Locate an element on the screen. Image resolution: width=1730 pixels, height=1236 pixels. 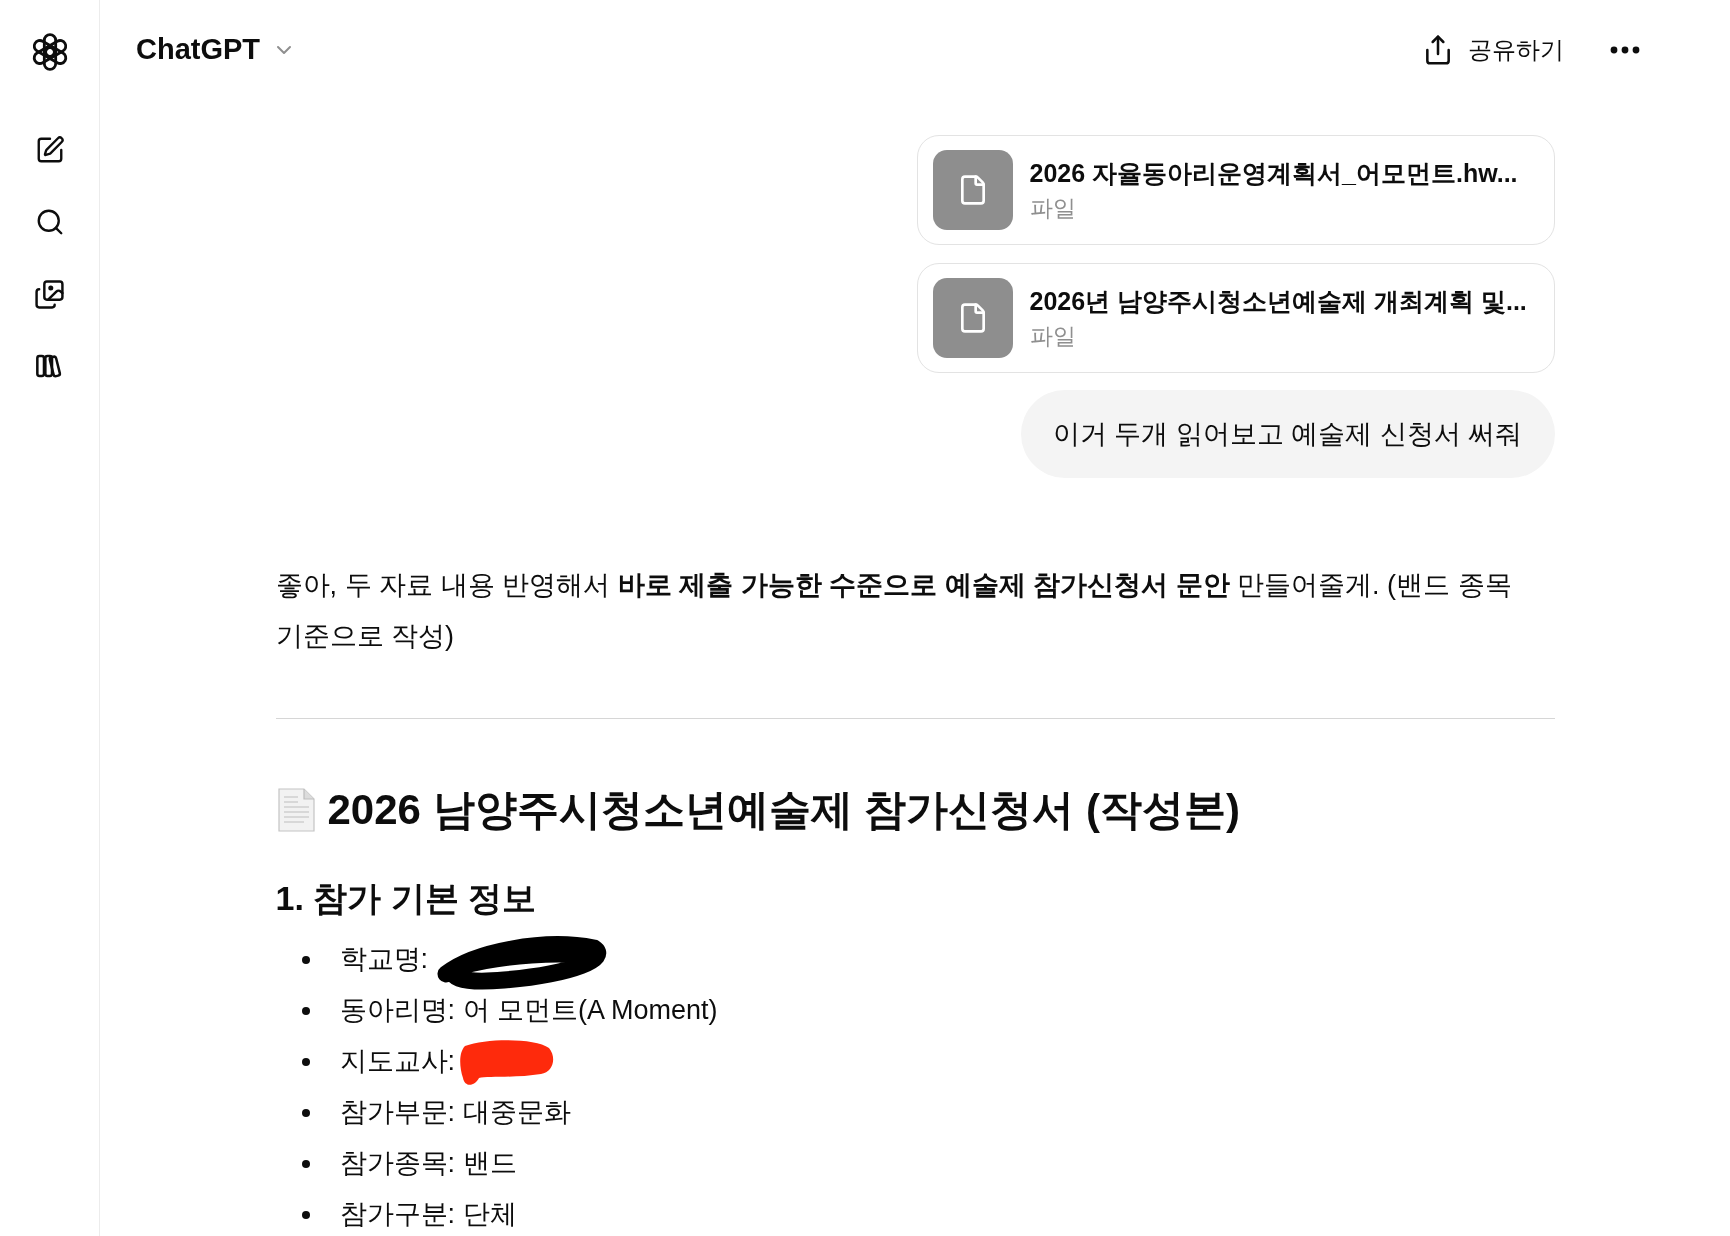
document-title: 2026 남양주시청소년예술제 참가신청서 (작성본) is located at coordinates (783, 810).